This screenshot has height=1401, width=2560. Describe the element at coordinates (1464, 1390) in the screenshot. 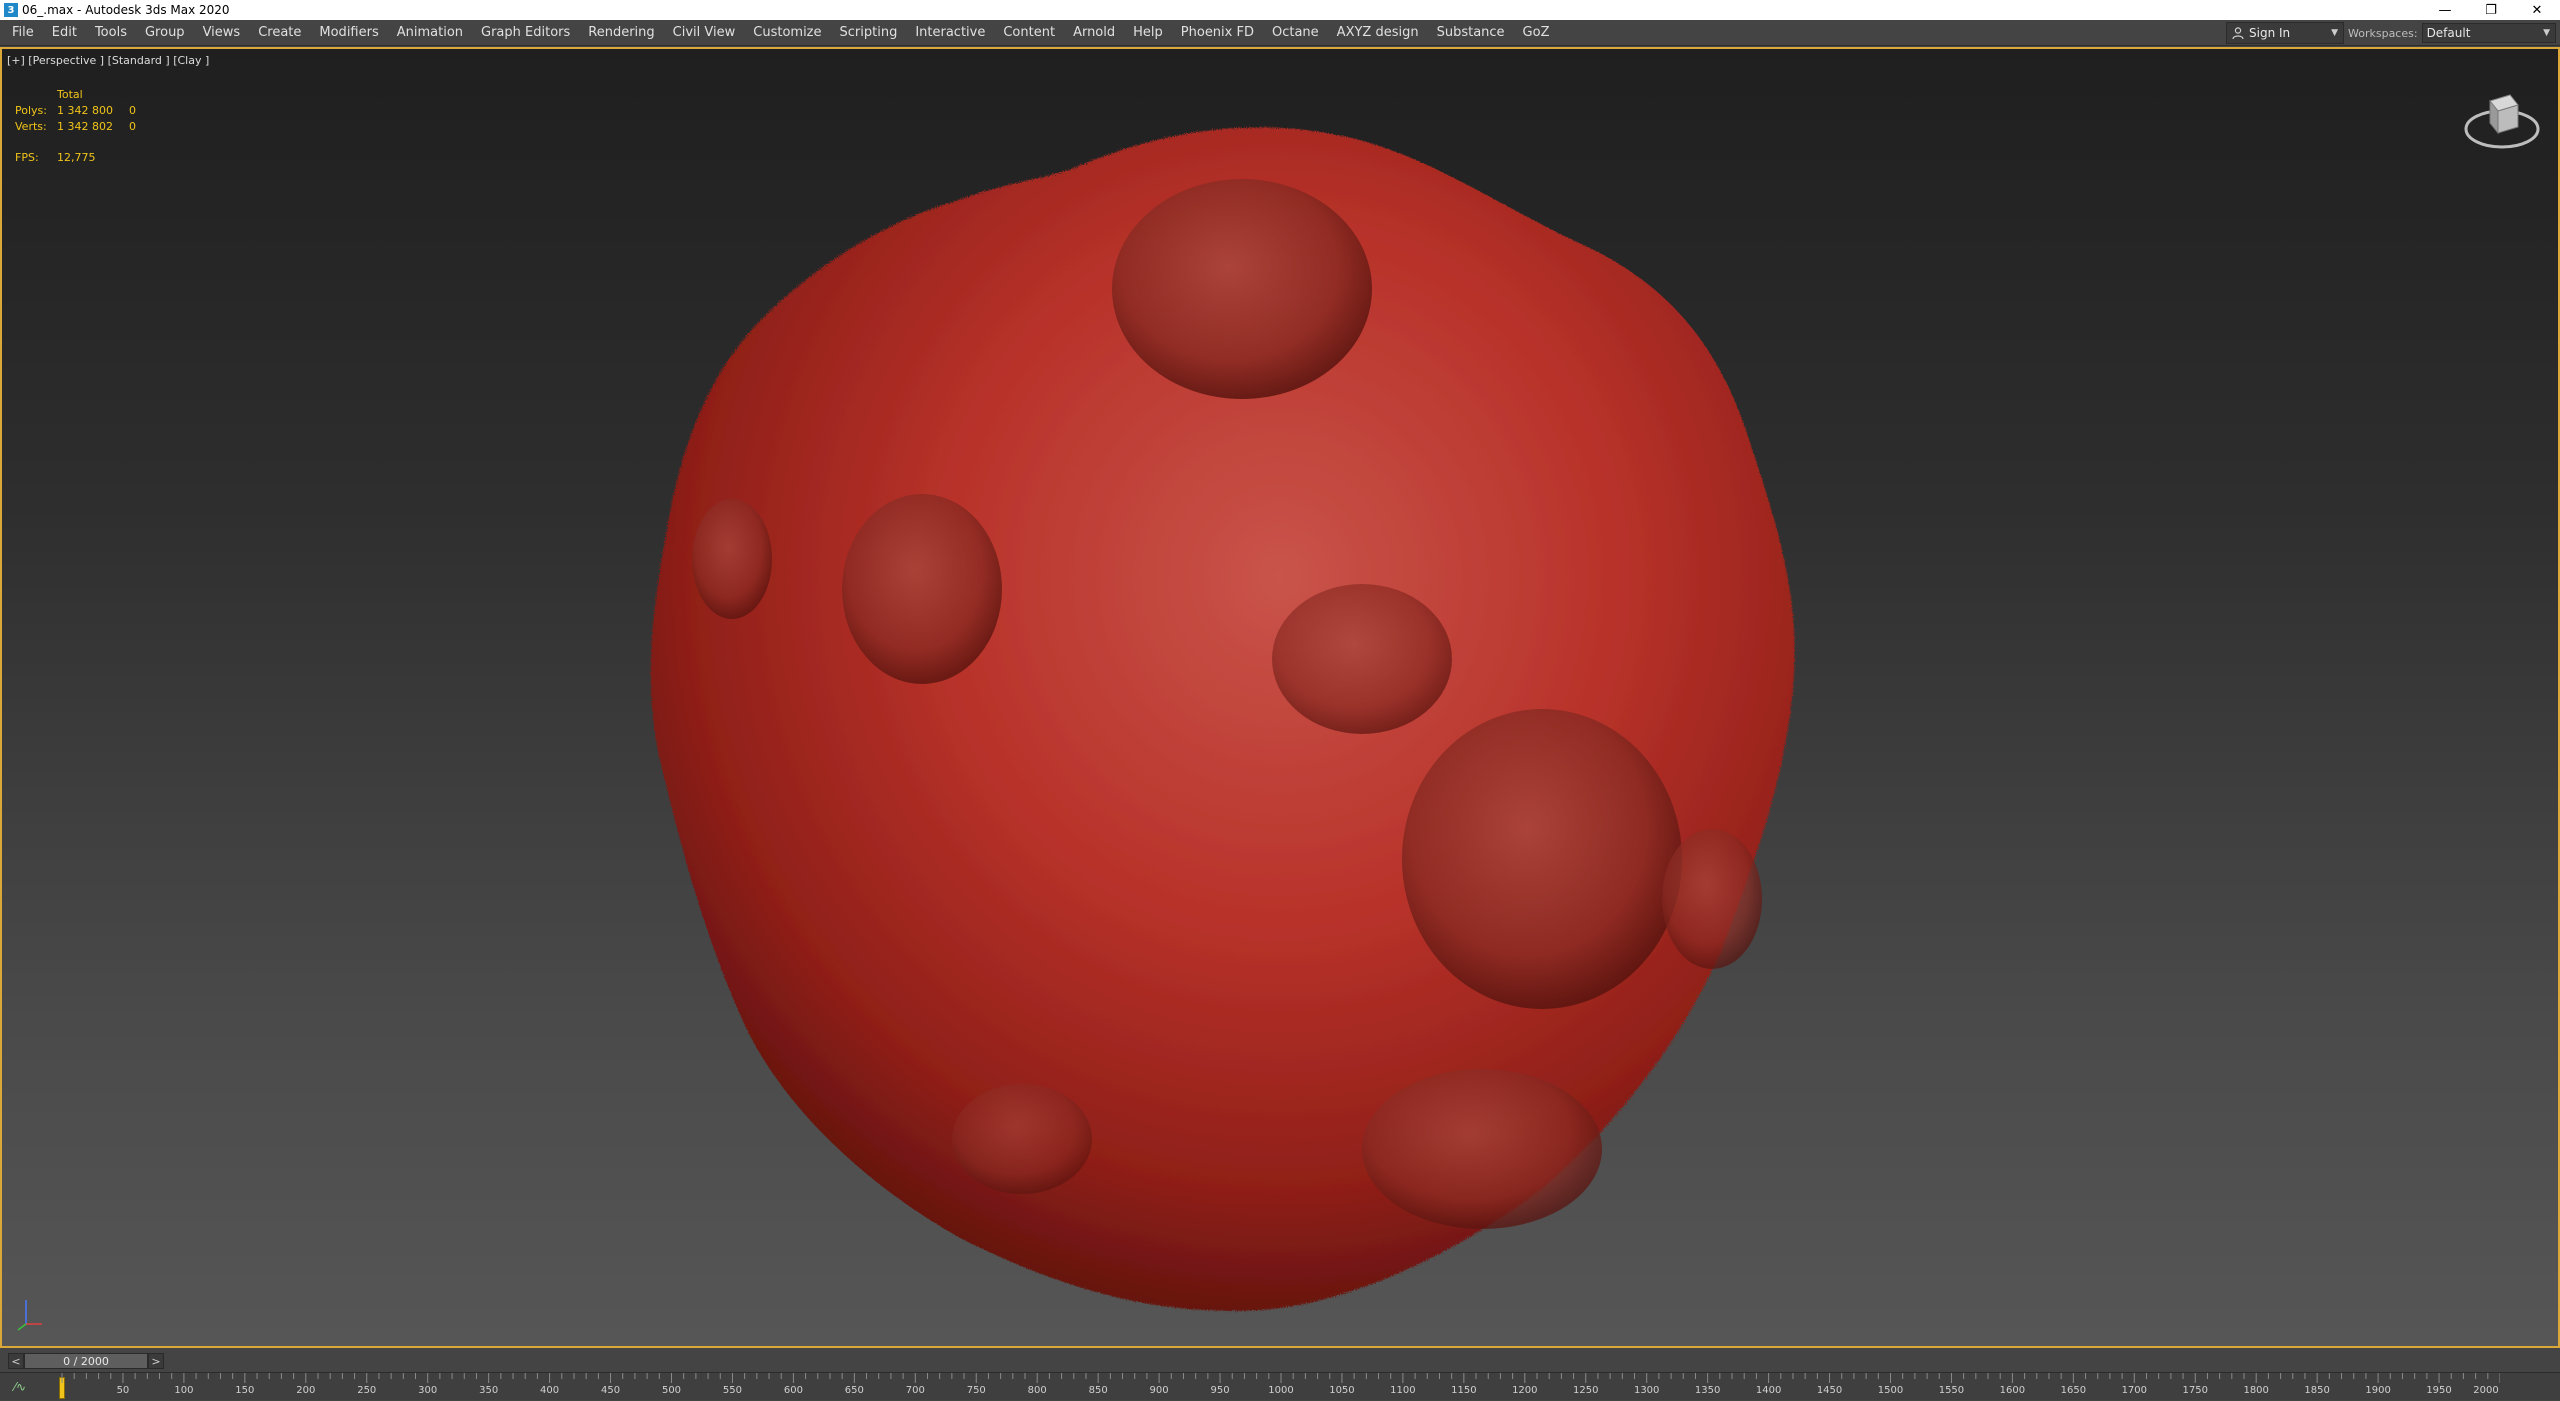

I see `frame-tick-label: 1150` at that location.